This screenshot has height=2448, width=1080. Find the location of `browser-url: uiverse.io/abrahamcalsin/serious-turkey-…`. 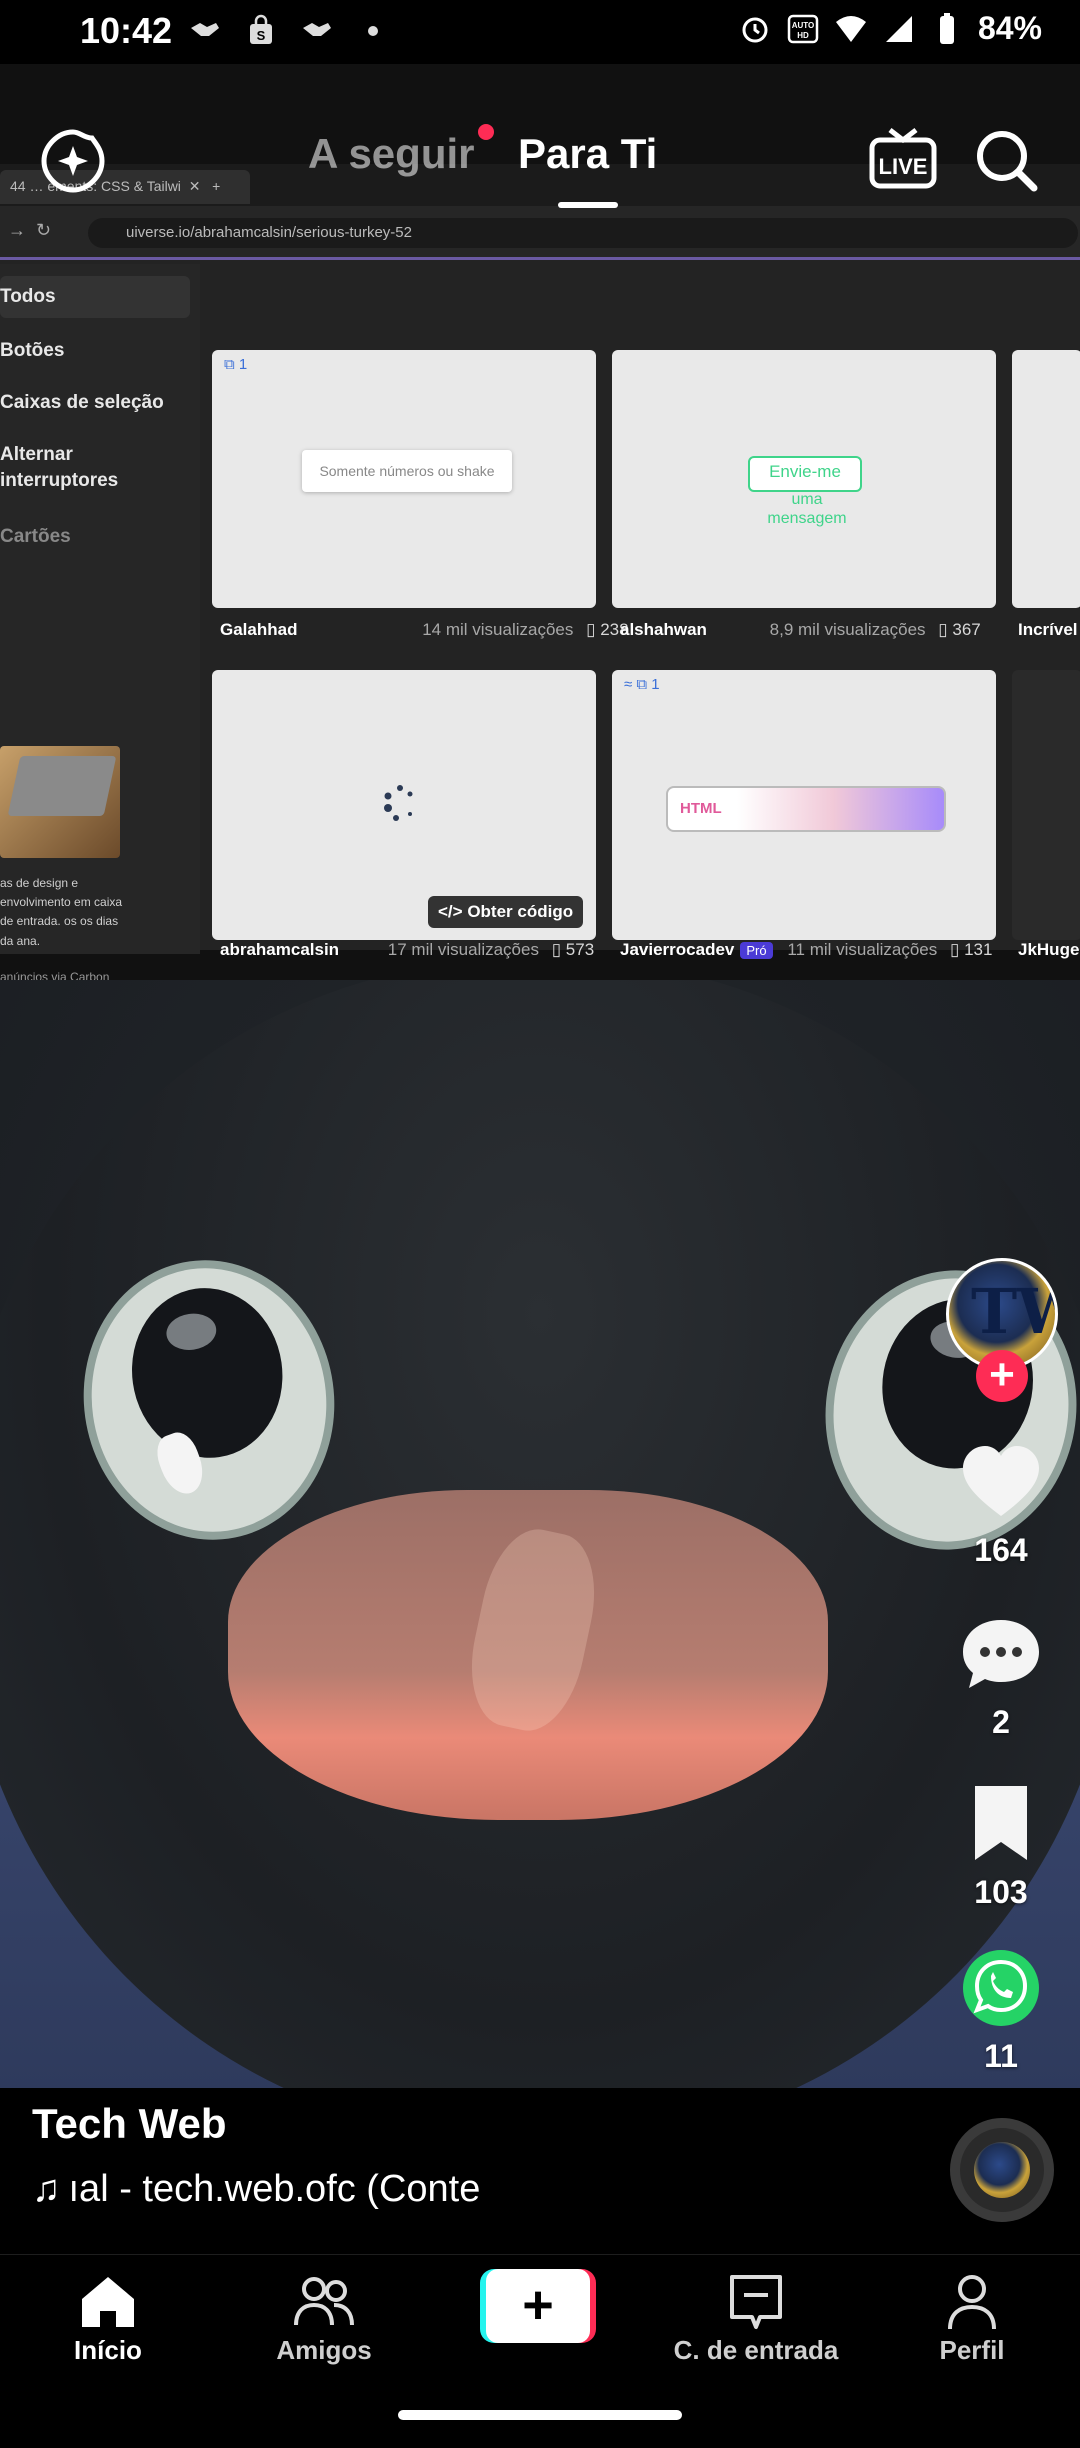

browser-url: uiverse.io/abrahamcalsin/serious-turkey-… is located at coordinates (583, 233).